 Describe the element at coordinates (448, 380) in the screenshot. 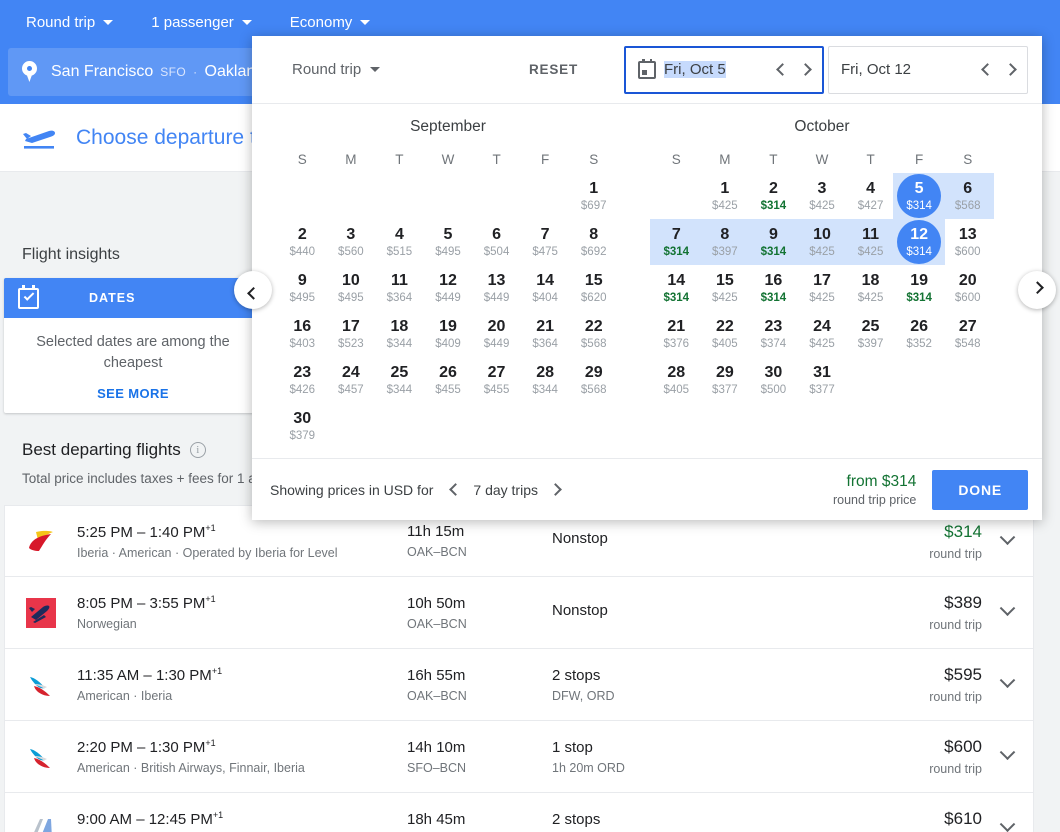

I see `calendar-day-26: 26 $455` at that location.